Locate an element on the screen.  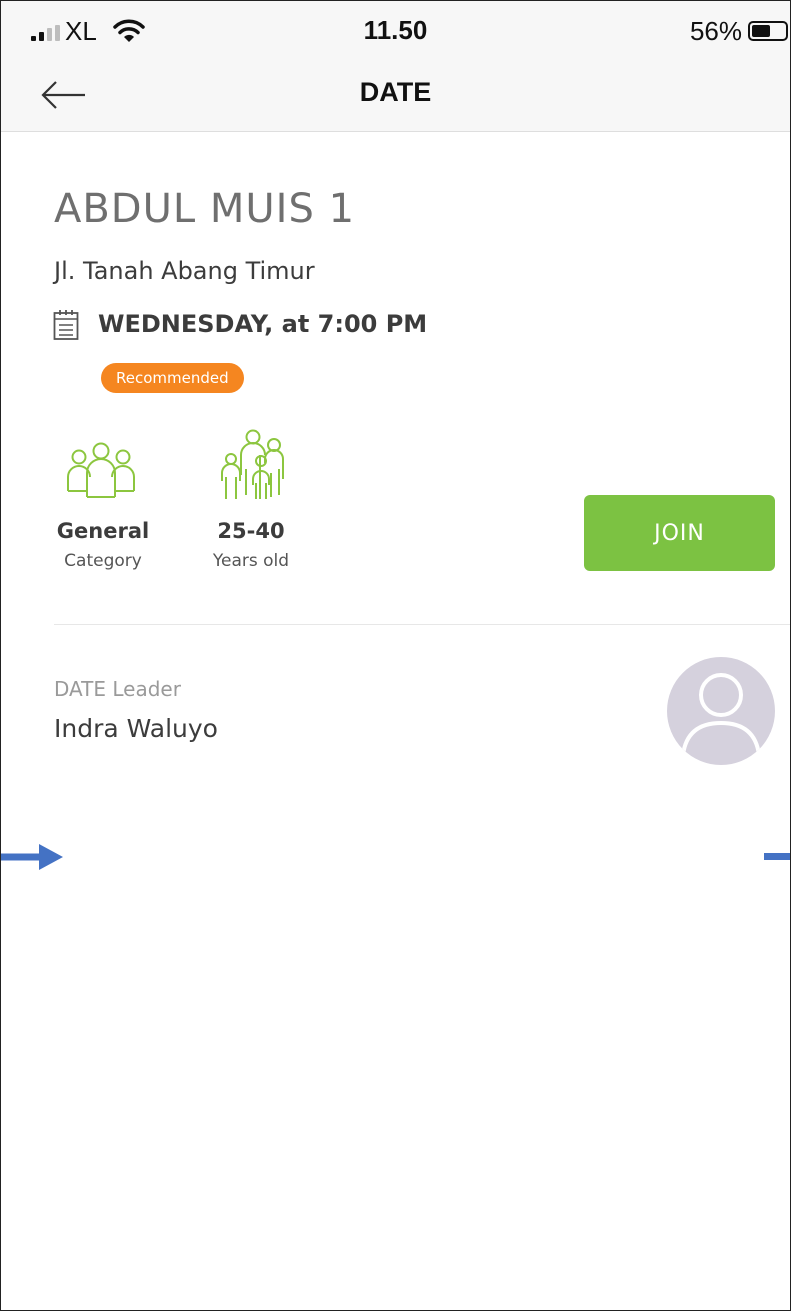
age-range-label: Years old is located at coordinates (251, 561).